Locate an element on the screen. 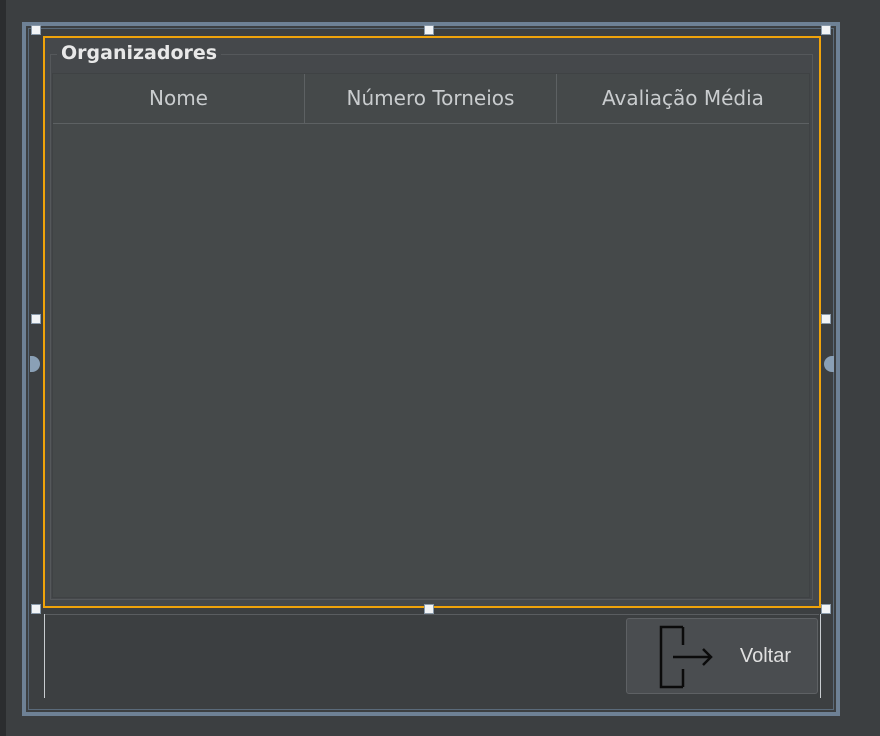  resize-handle-bottom-left is located at coordinates (36, 609).